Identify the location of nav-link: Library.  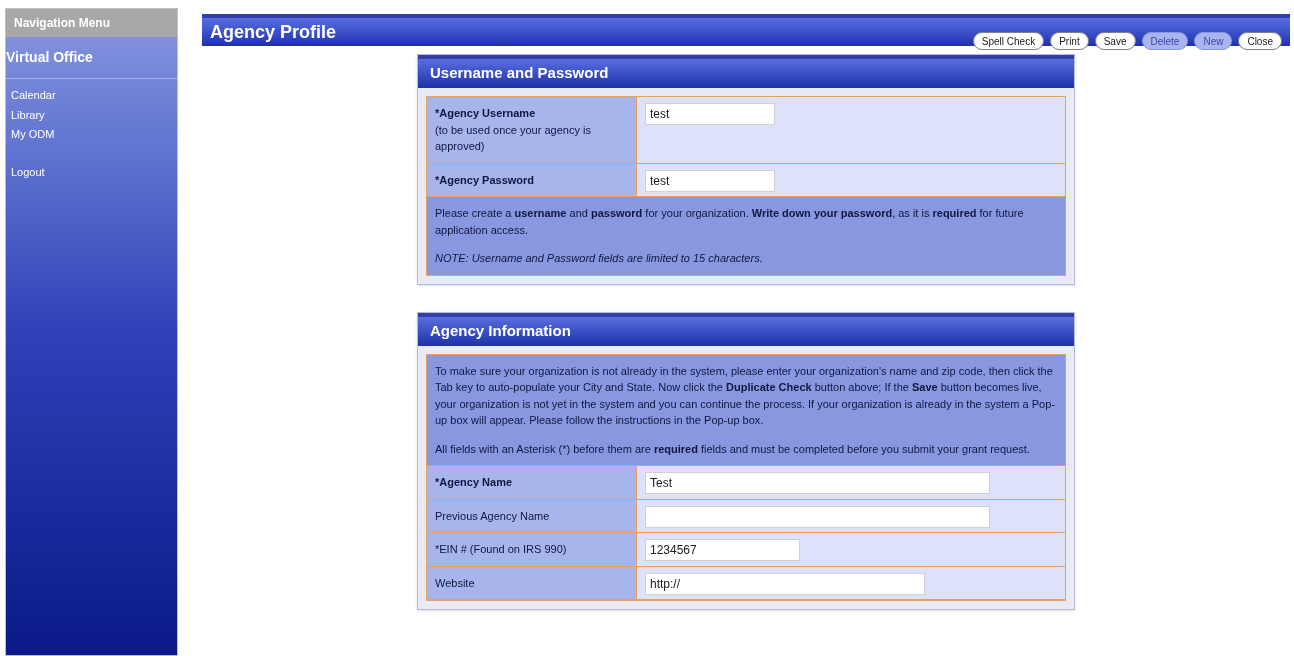
(28, 114).